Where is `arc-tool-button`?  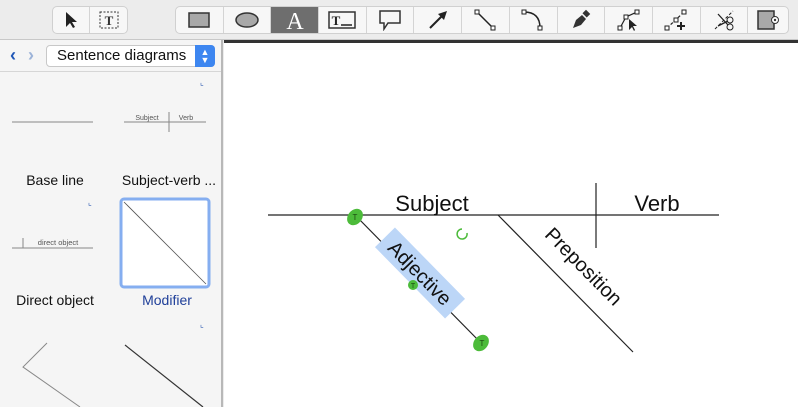 arc-tool-button is located at coordinates (534, 20).